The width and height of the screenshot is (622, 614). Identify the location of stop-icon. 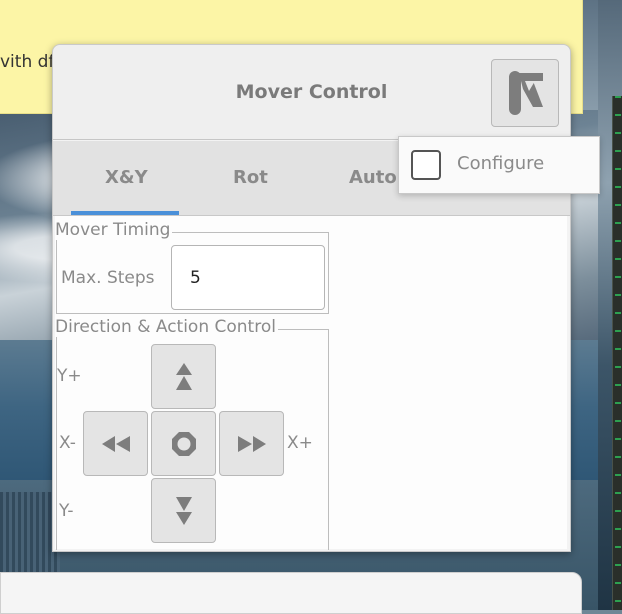
(184, 444).